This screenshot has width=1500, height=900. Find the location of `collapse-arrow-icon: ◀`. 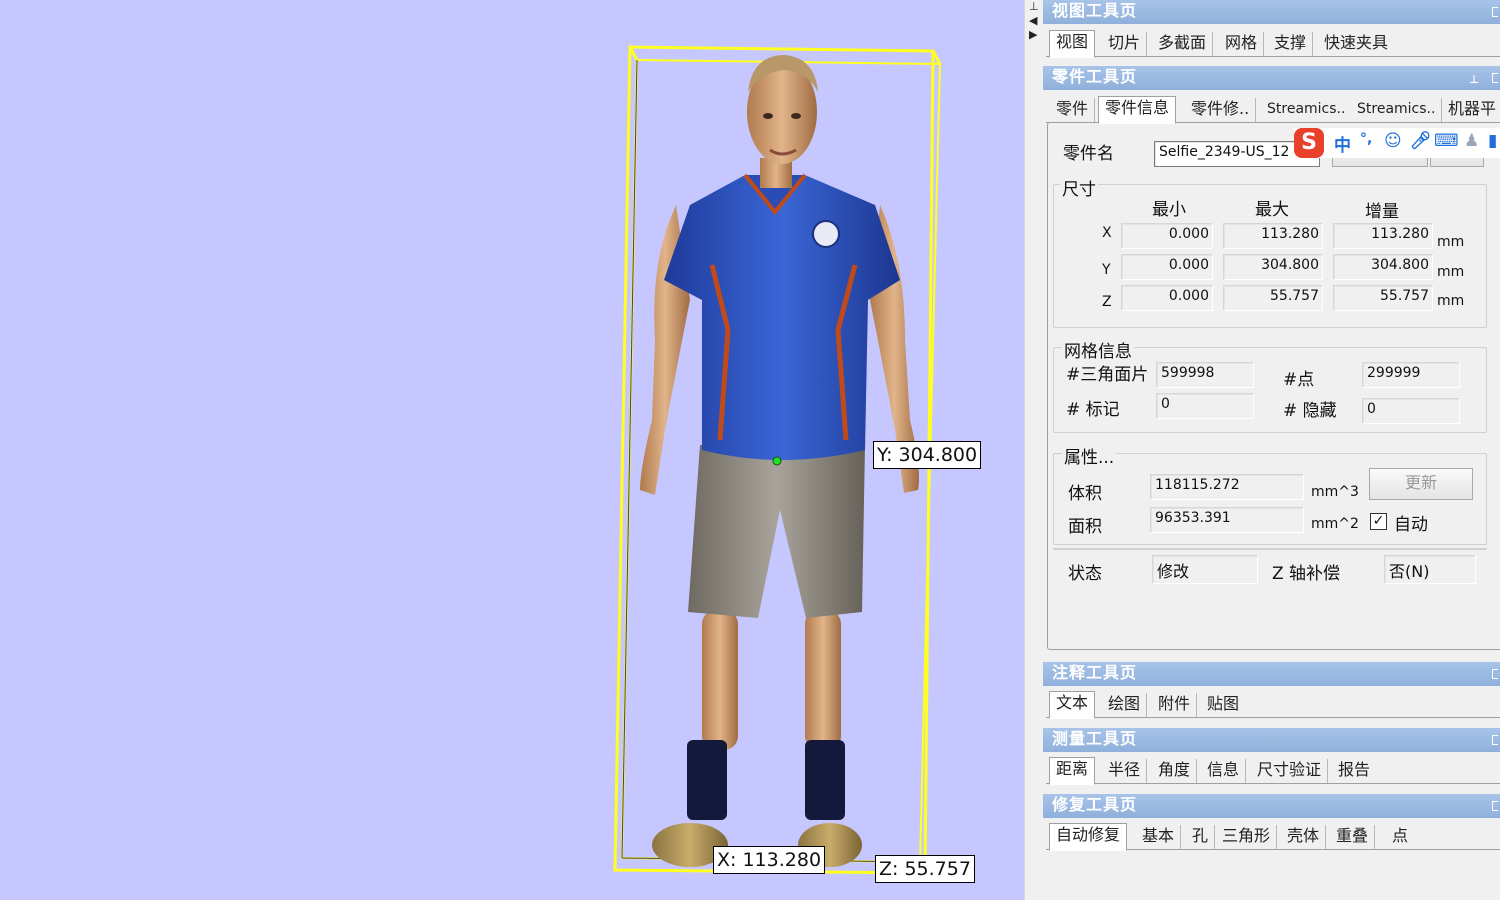

collapse-arrow-icon: ◀ is located at coordinates (1033, 20).